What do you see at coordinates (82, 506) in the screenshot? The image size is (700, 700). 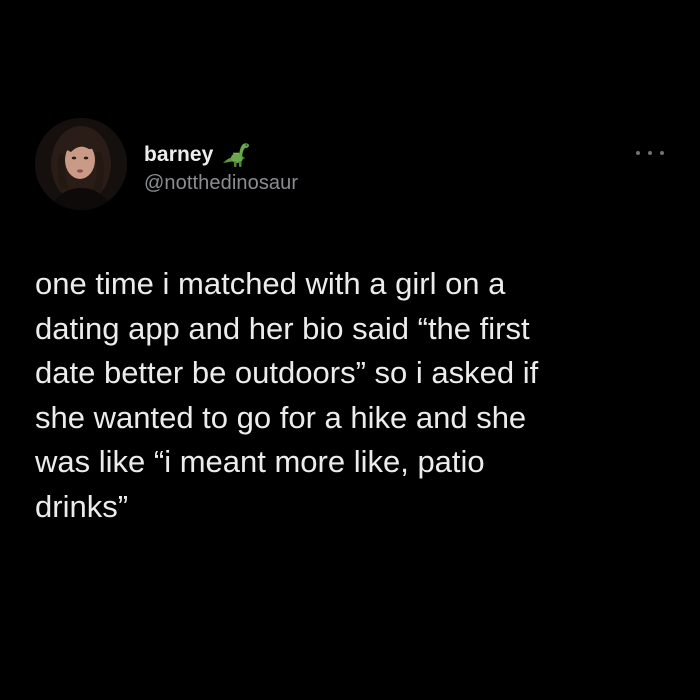 I see `tweet-line: drinks”` at bounding box center [82, 506].